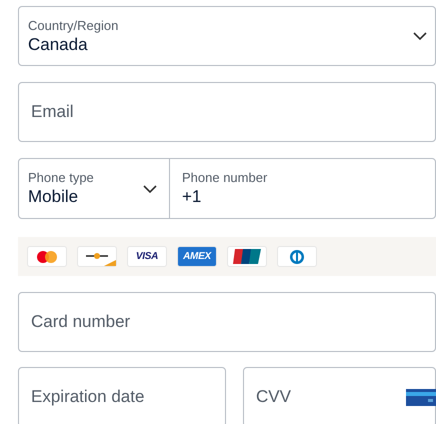  I want to click on country-select: Country/Region Canada, so click(227, 36).